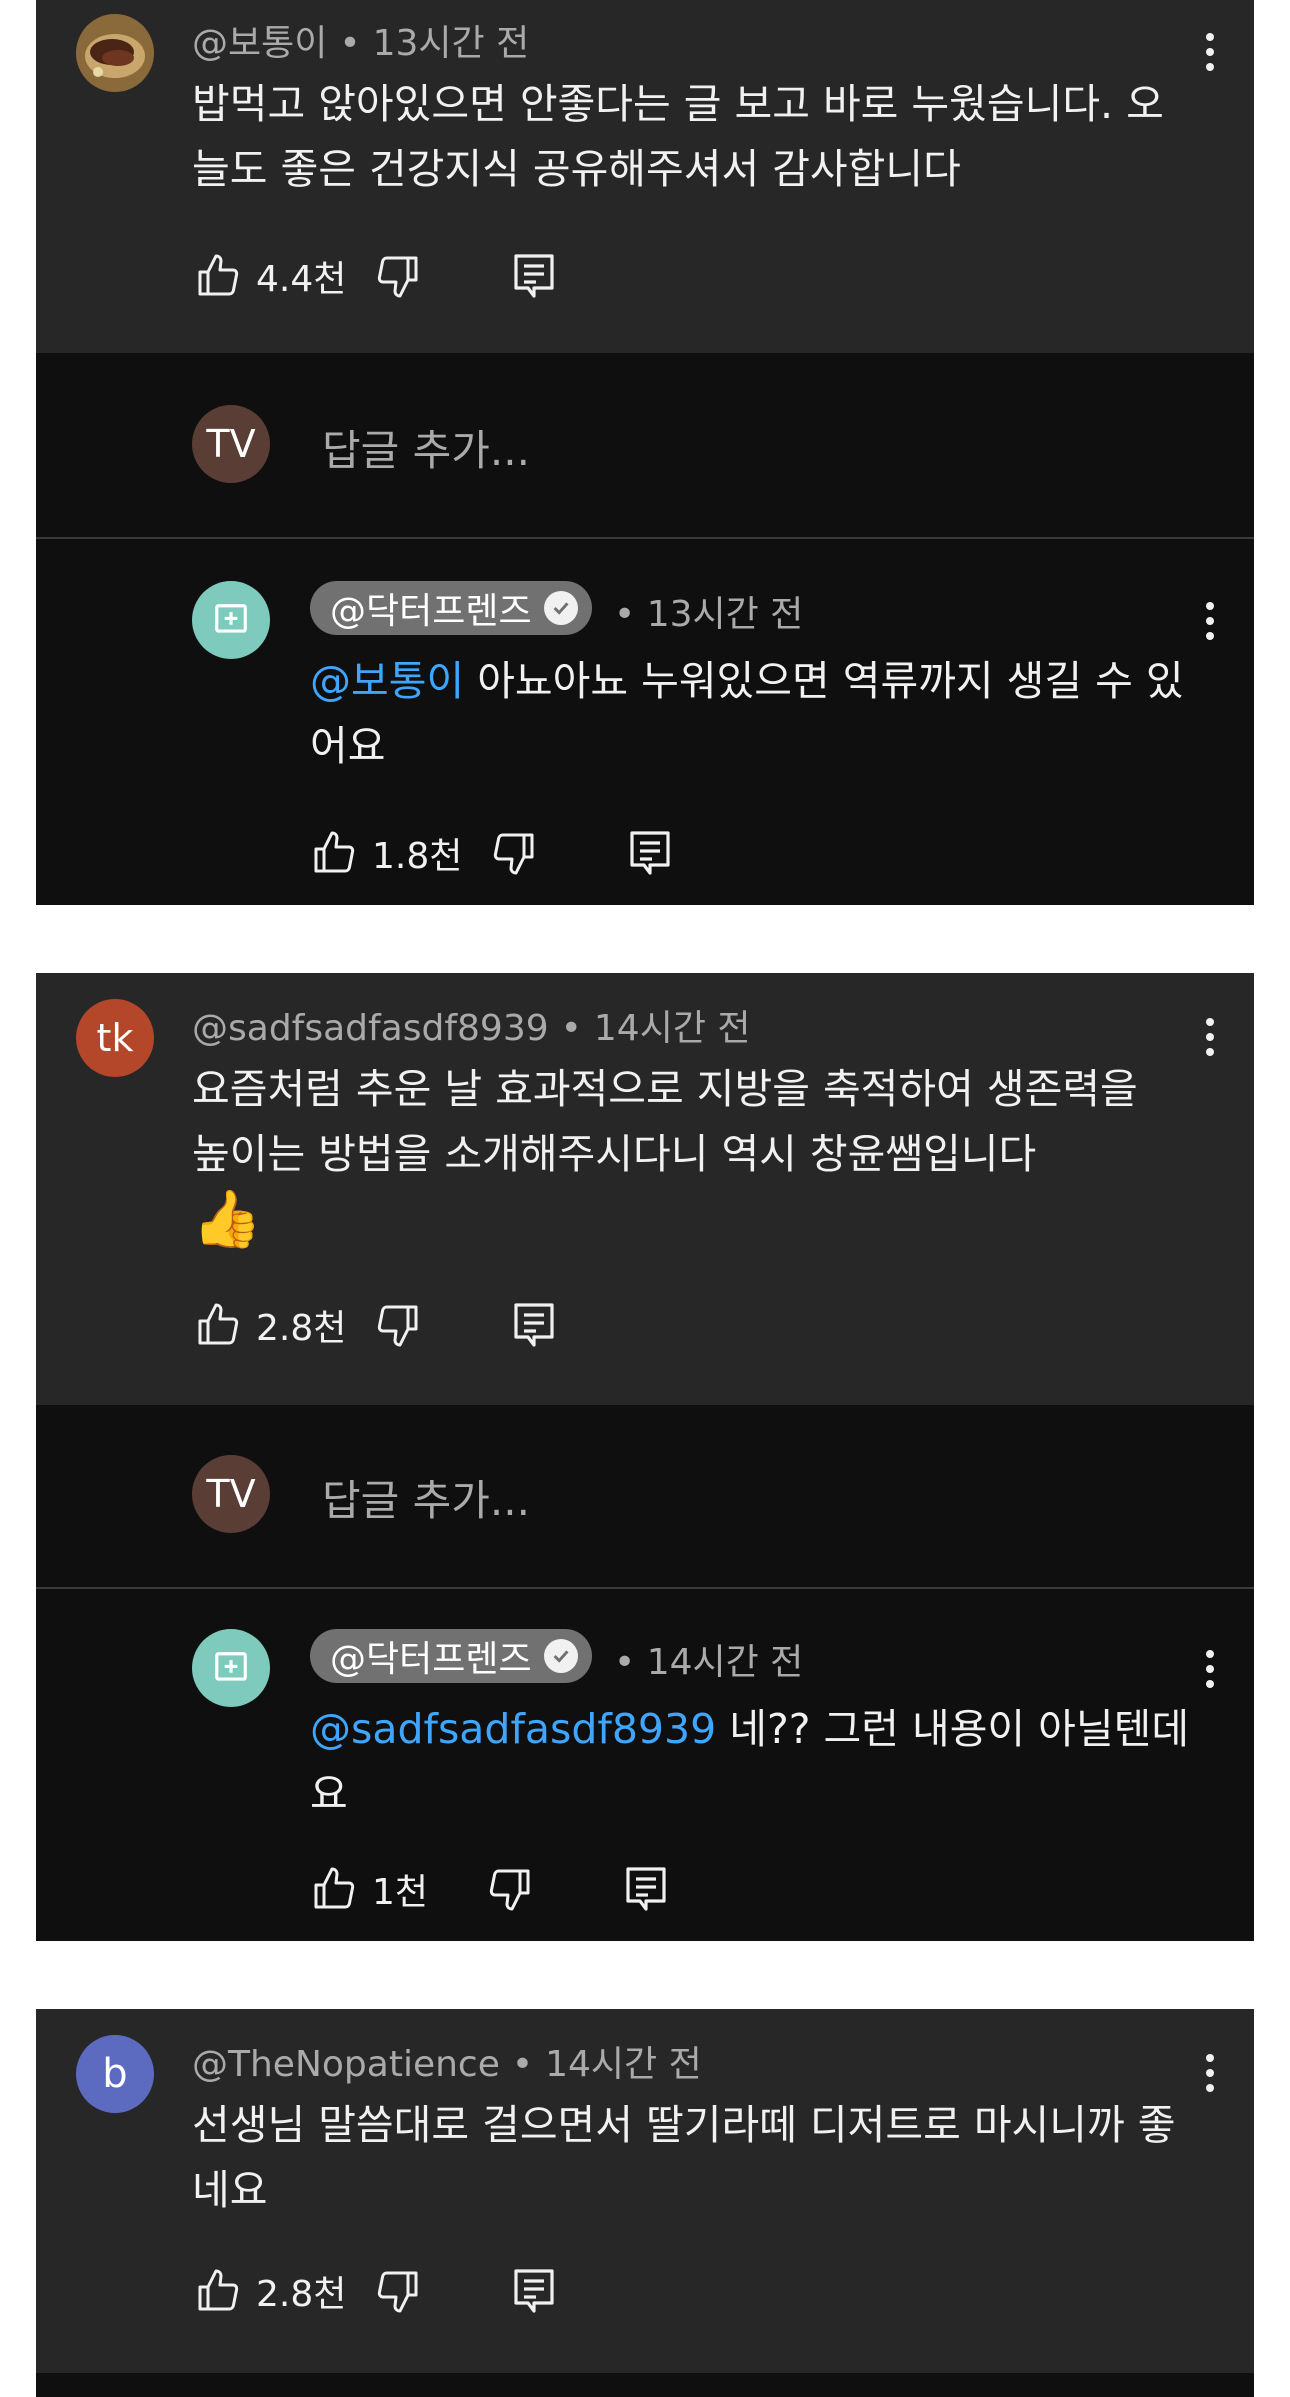  Describe the element at coordinates (361, 43) in the screenshot. I see `comment-meta: @보통이 • 13시간 전` at that location.